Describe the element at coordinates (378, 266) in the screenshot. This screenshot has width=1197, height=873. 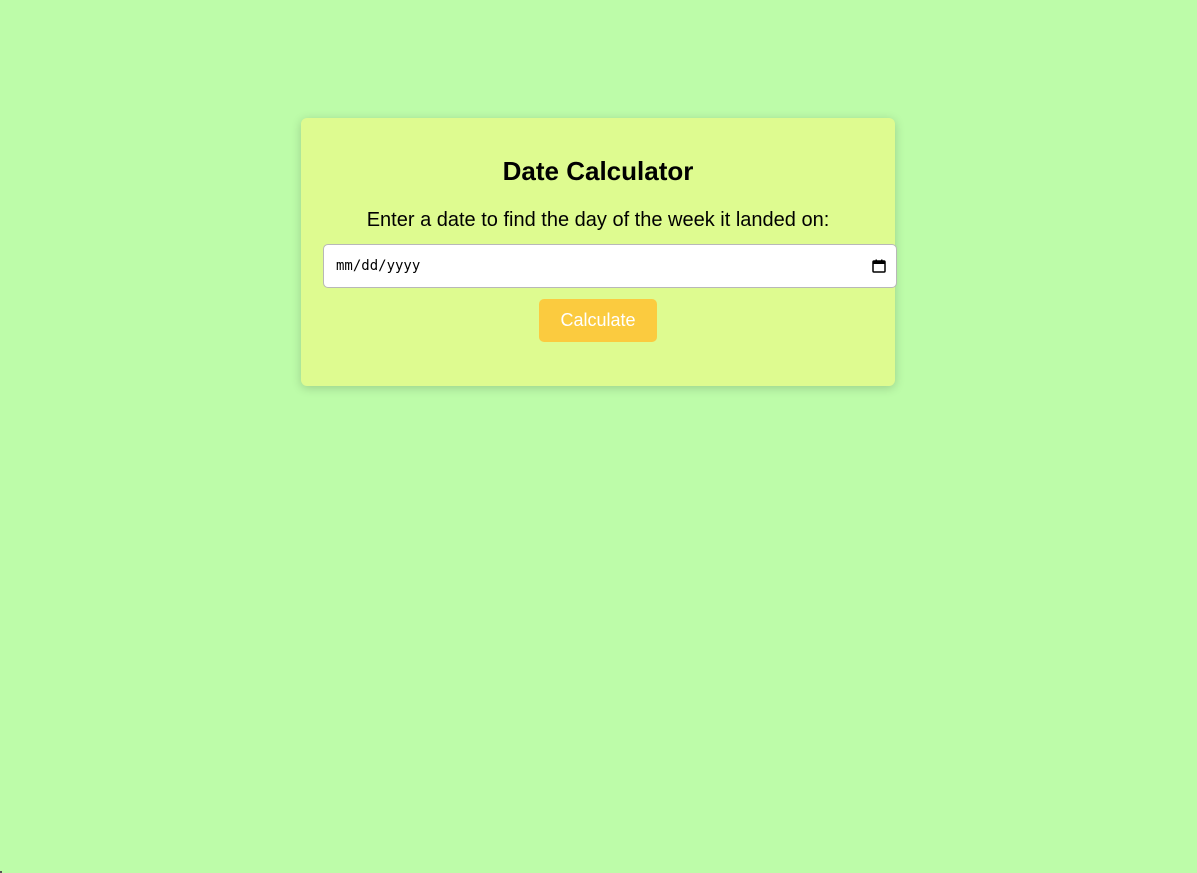
I see `date-input-placeholder: mm/dd/yyyy` at that location.